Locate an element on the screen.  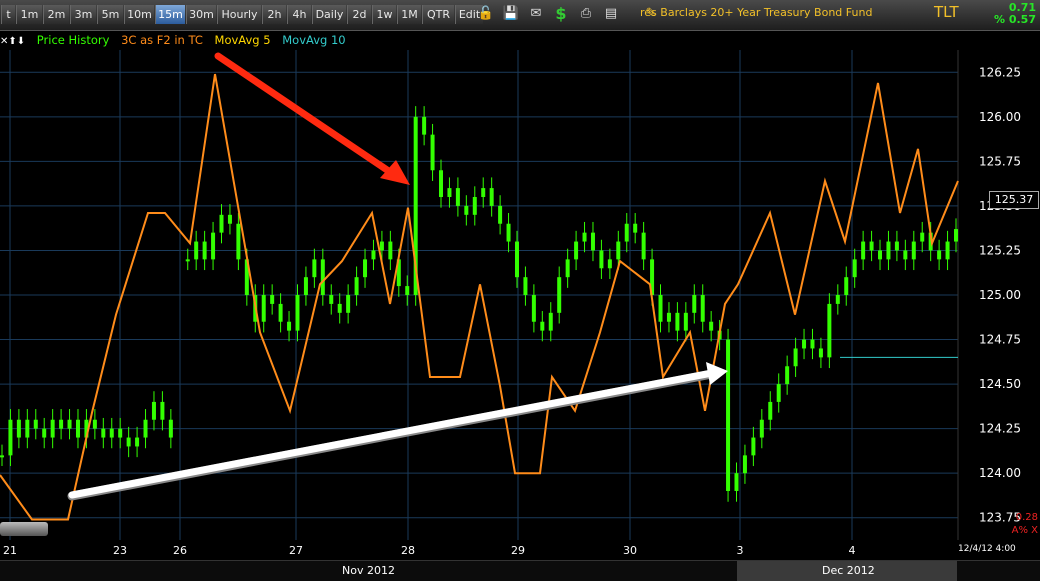
timestamp: 12/4/12 4:00 is located at coordinates (987, 549).